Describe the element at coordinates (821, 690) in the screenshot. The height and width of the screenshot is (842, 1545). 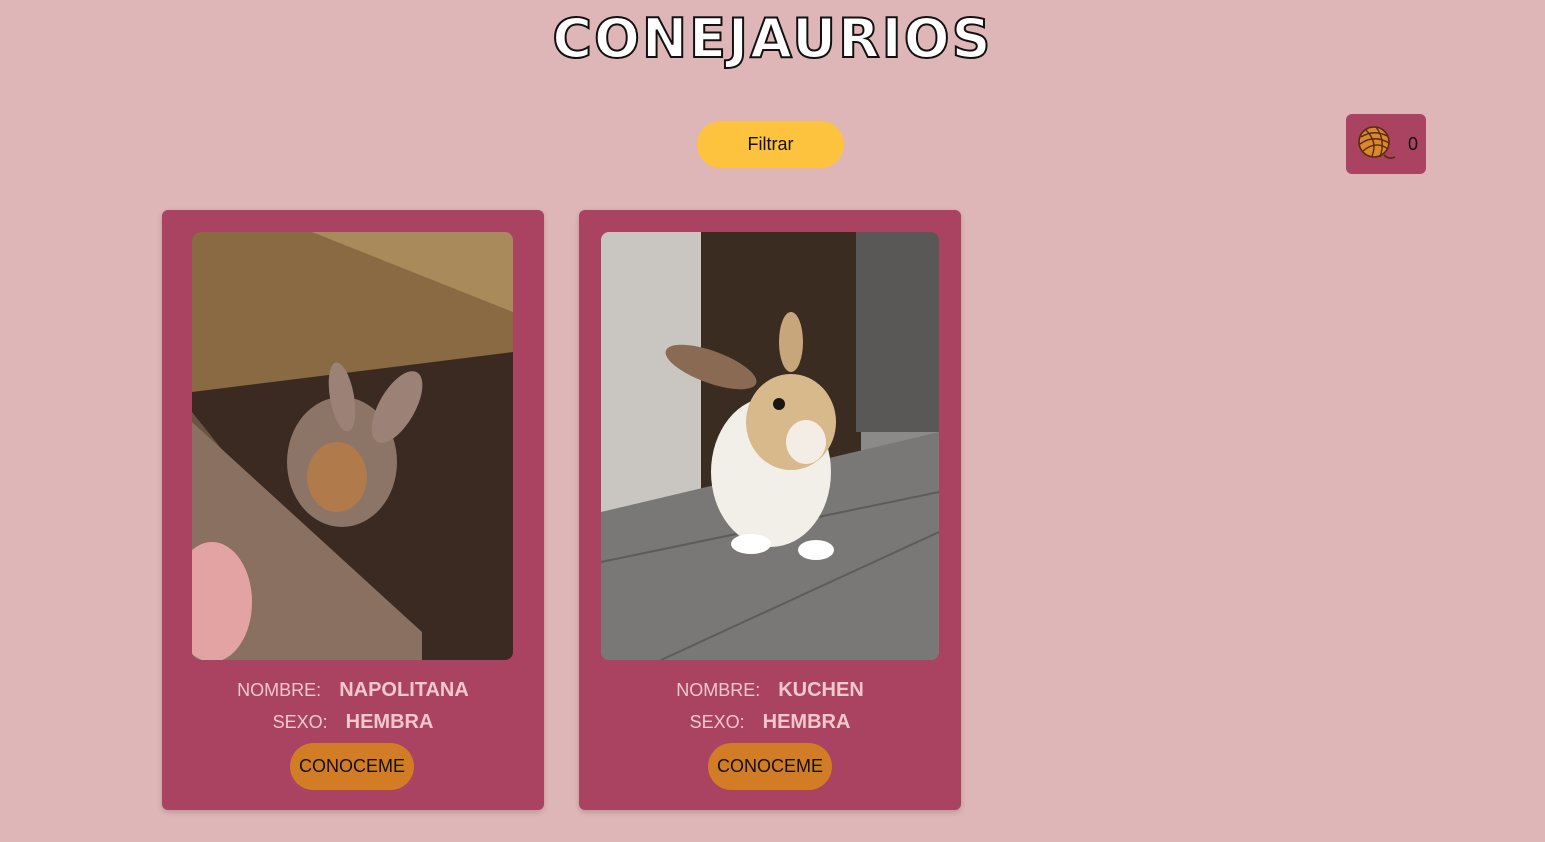
I see `rabbit-name: KUCHEN` at that location.